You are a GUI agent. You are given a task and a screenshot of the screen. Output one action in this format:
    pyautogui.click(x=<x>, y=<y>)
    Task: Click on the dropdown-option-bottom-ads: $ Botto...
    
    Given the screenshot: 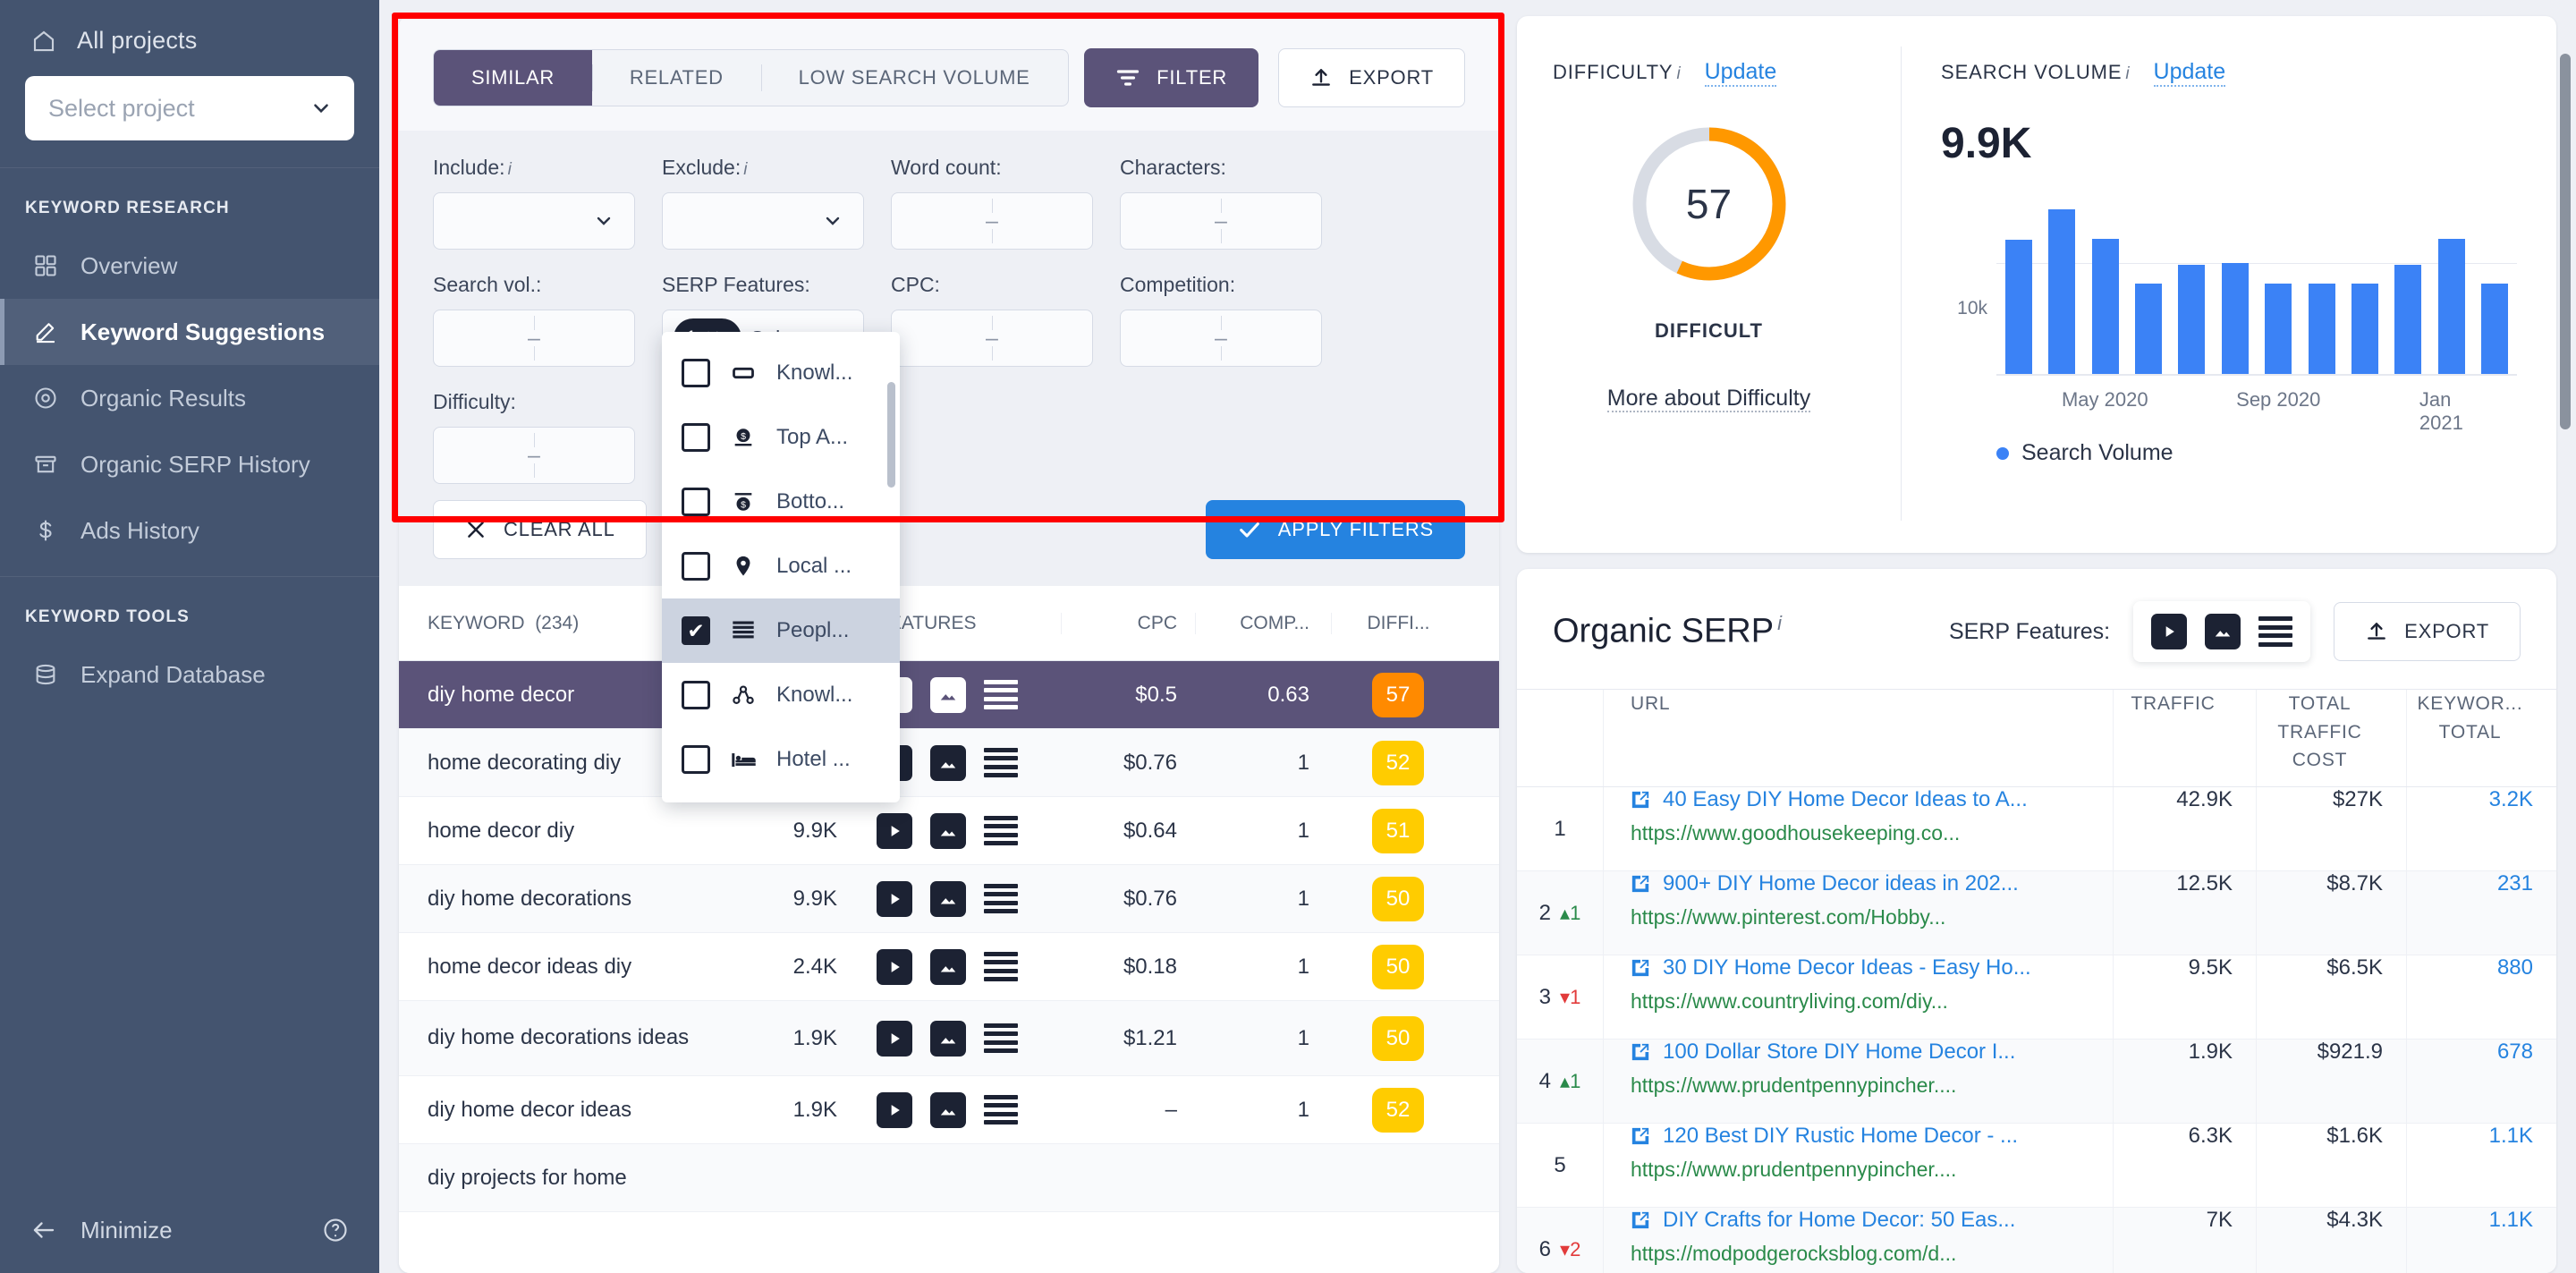 What is the action you would take?
    pyautogui.click(x=781, y=502)
    